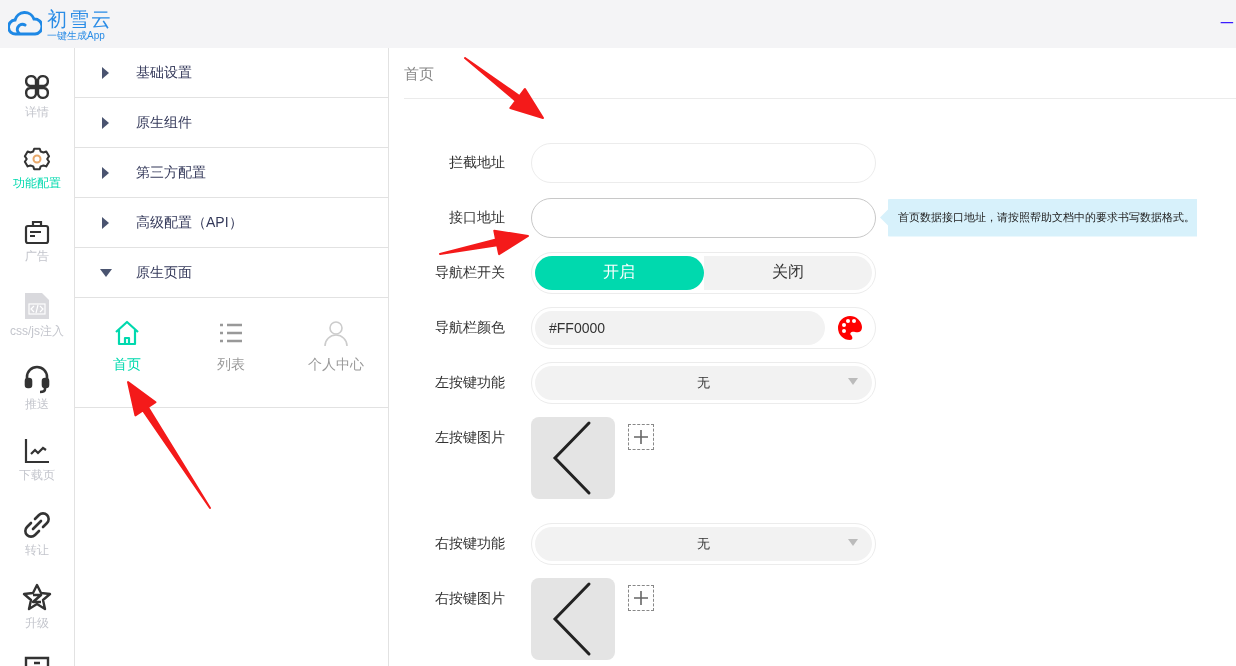 The image size is (1236, 666). What do you see at coordinates (127, 333) in the screenshot?
I see `home-icon` at bounding box center [127, 333].